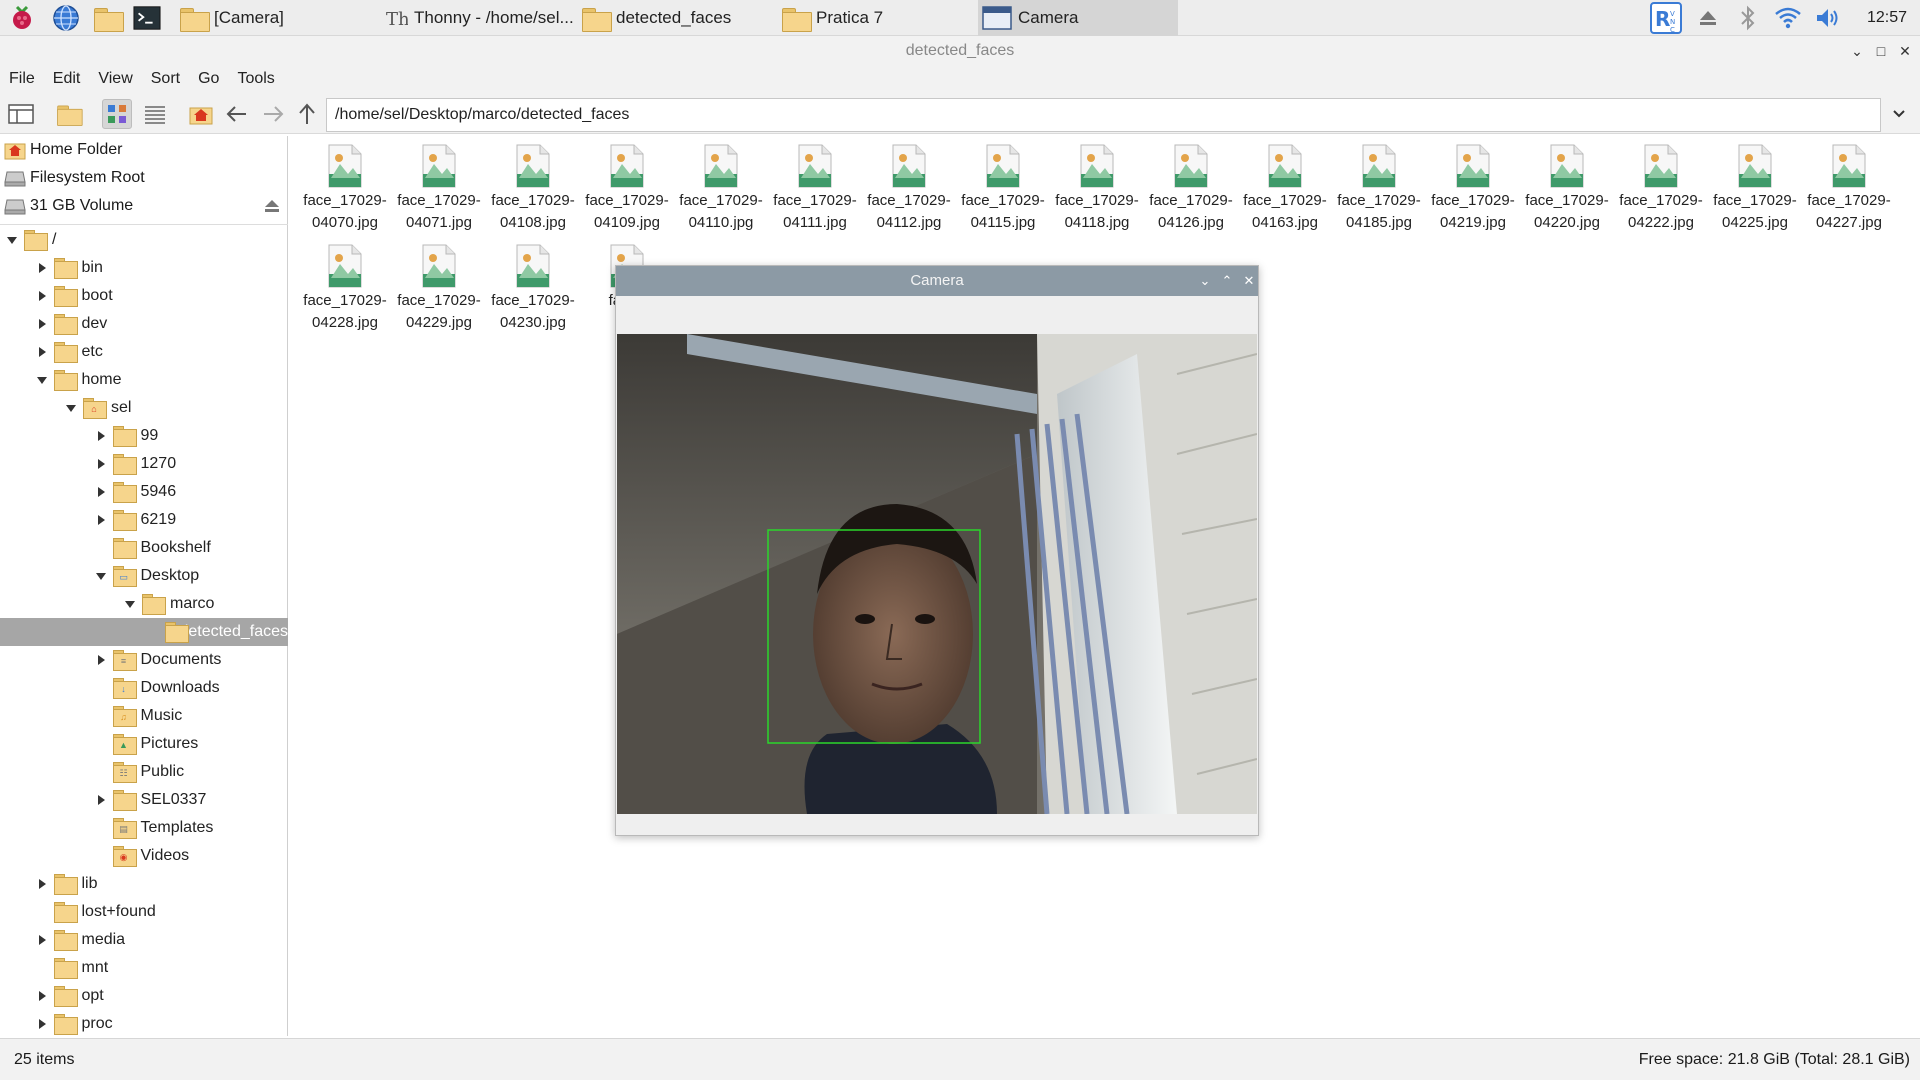  I want to click on back-button, so click(237, 114).